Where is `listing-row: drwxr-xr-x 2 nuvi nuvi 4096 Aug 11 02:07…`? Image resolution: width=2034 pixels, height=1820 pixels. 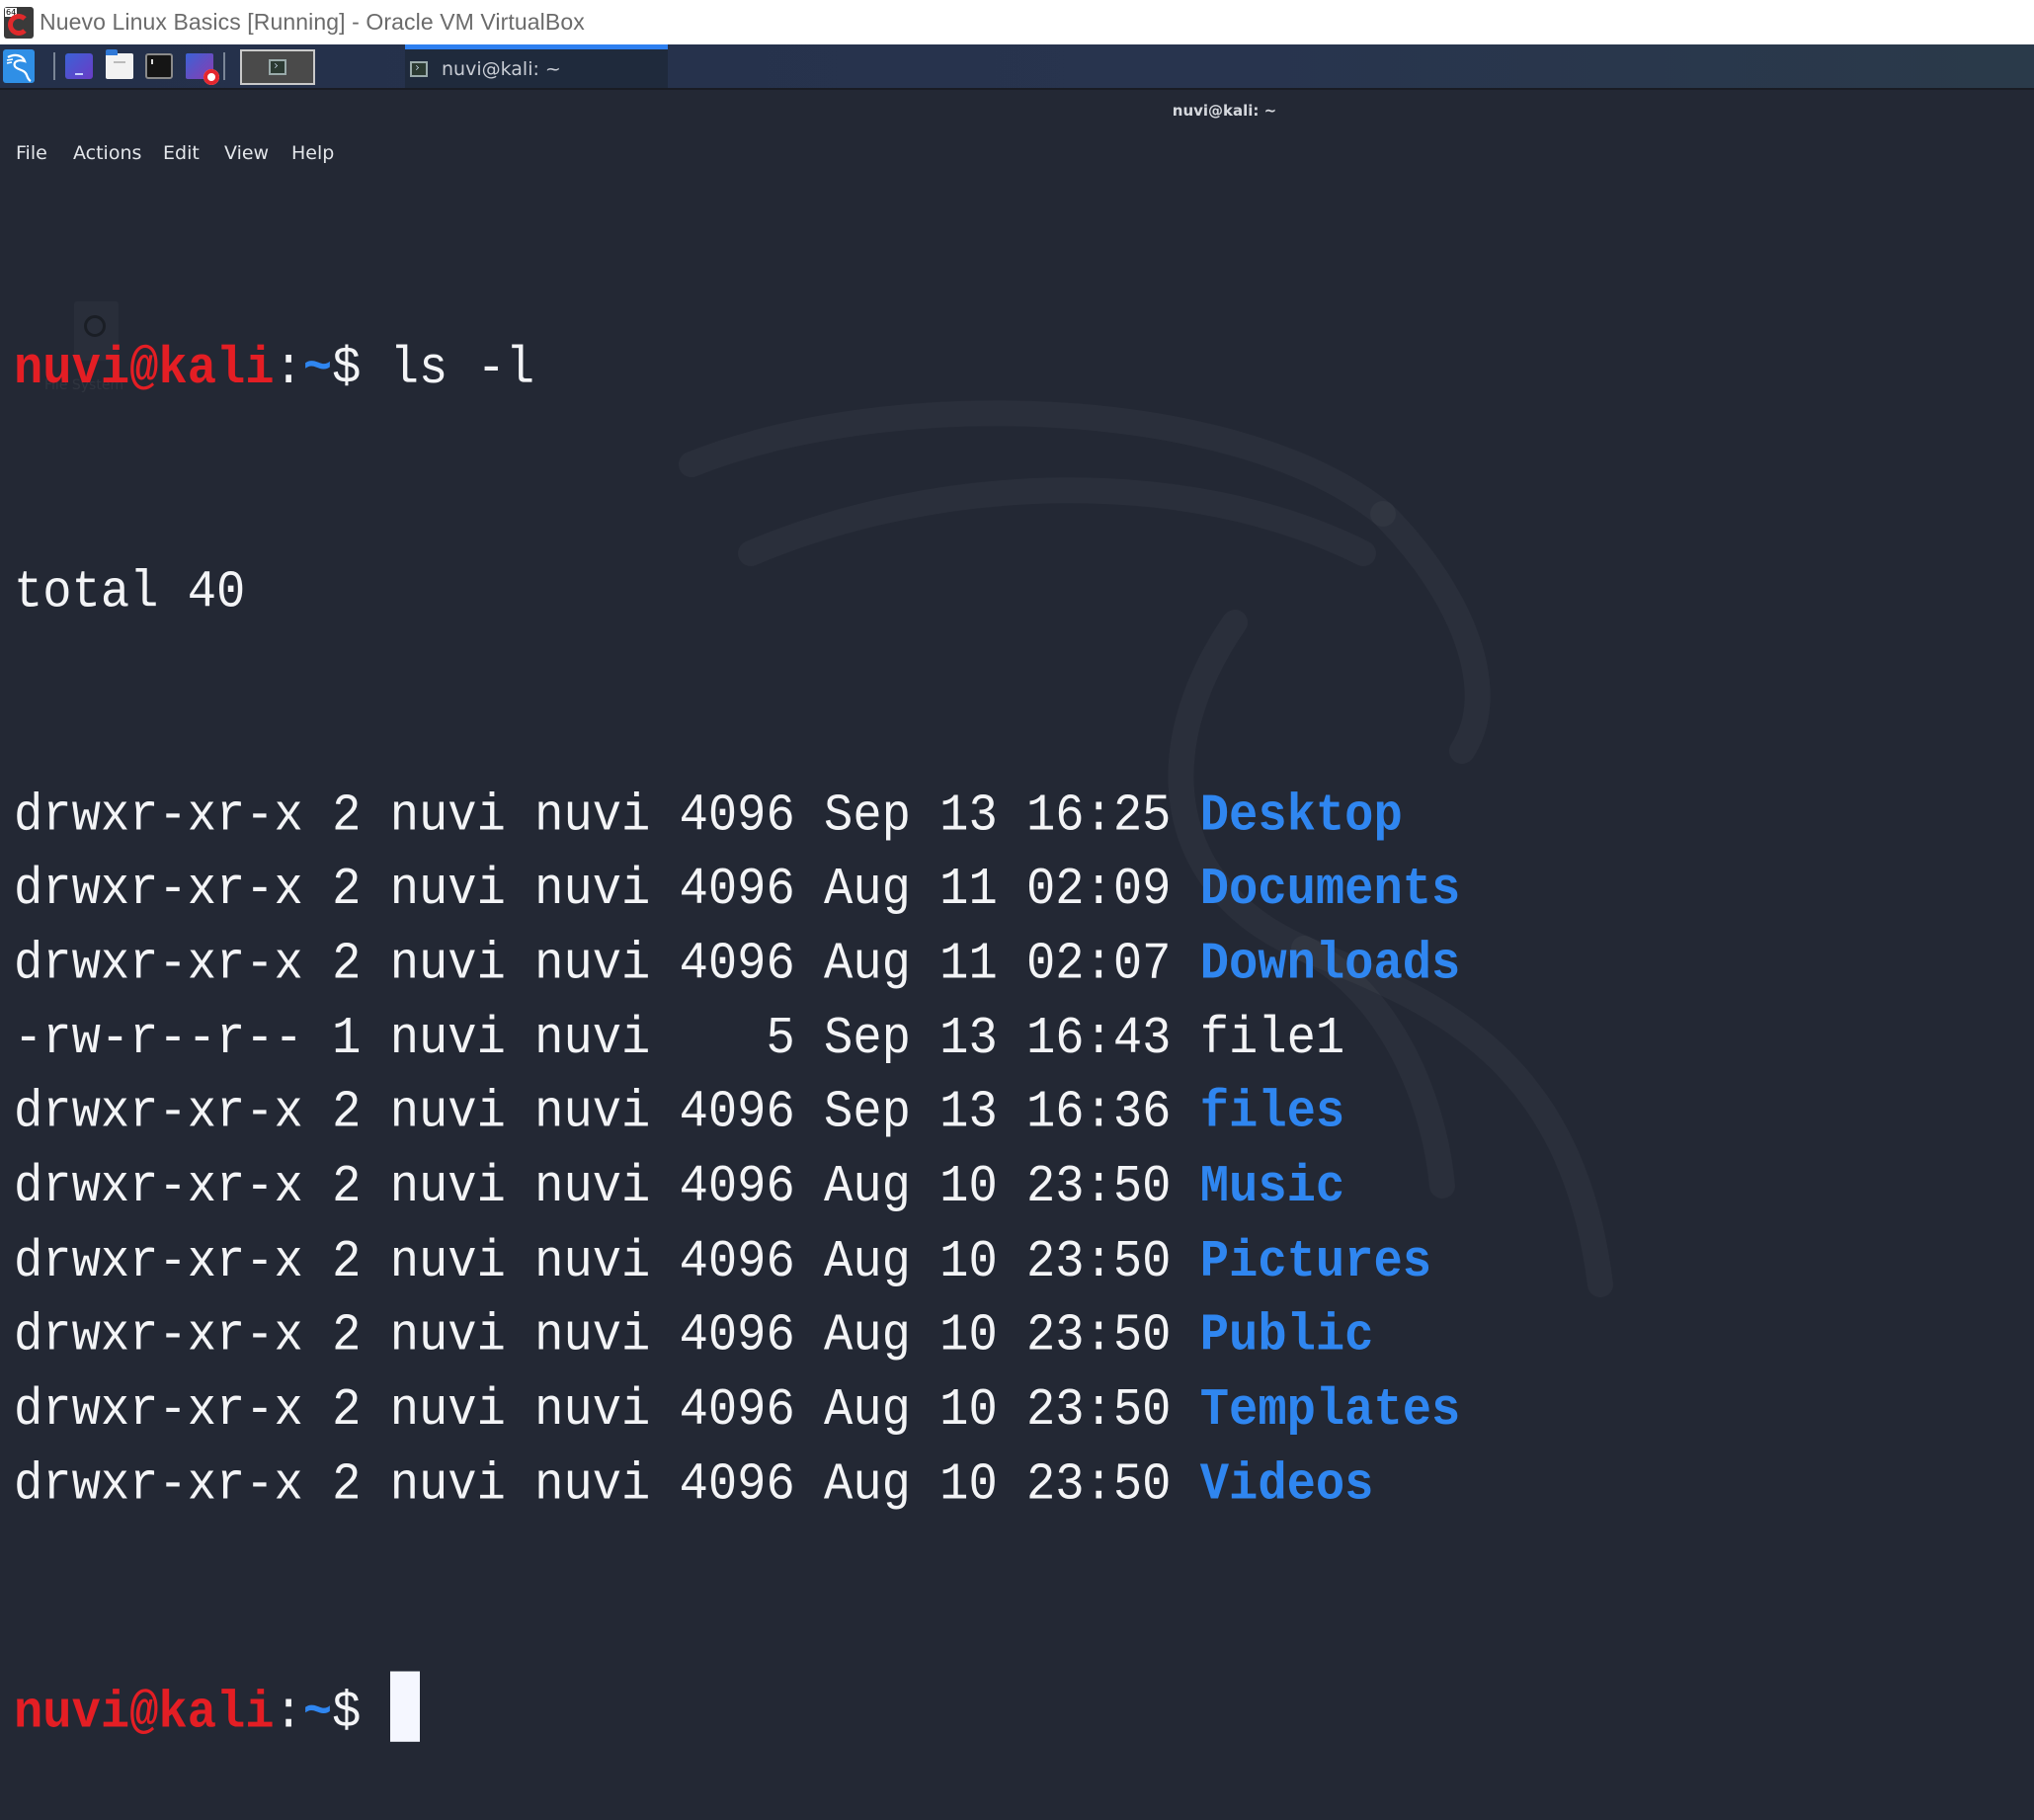
listing-row: drwxr-xr-x 2 nuvi nuvi 4096 Aug 11 02:07… is located at coordinates (737, 965).